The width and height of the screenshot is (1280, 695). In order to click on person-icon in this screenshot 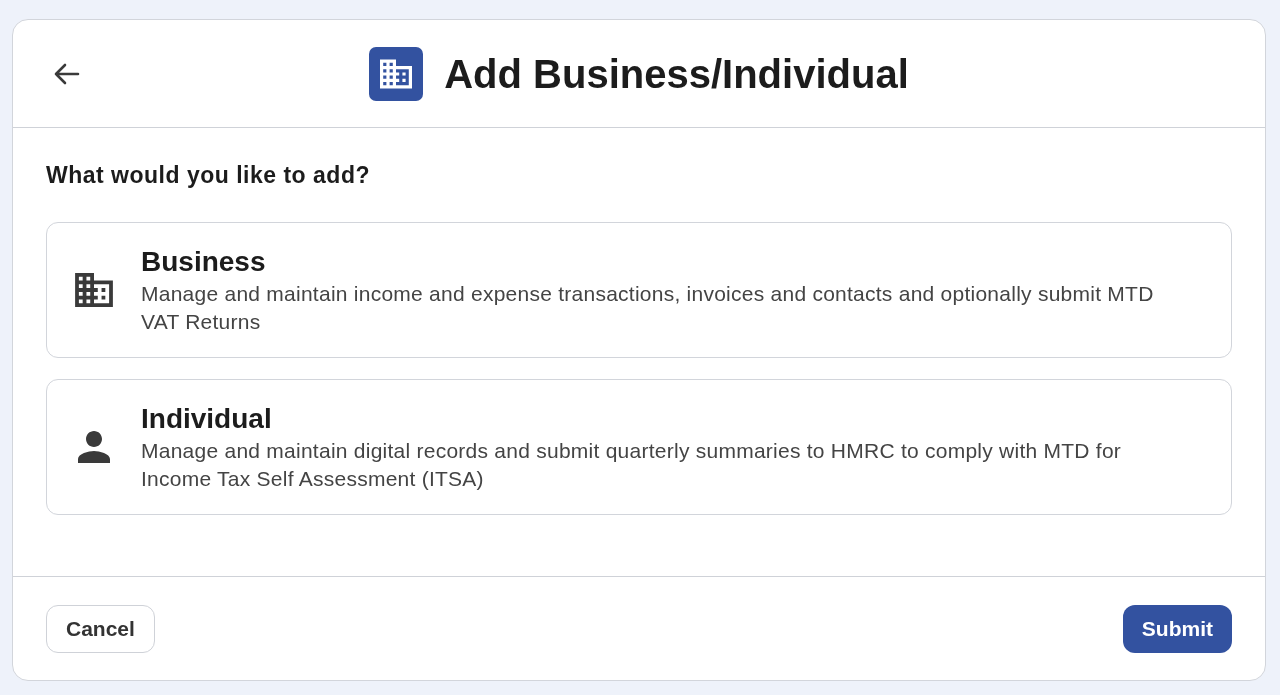, I will do `click(94, 447)`.